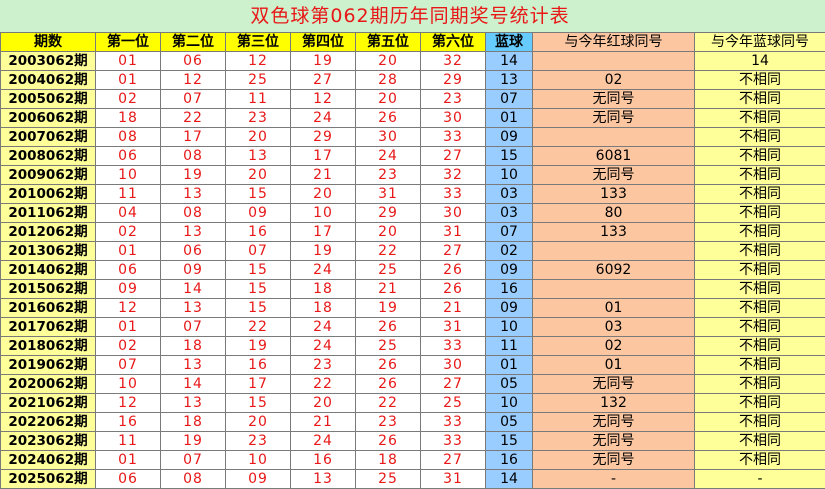 This screenshot has width=825, height=489. I want to click on red-same-cell: 6092, so click(614, 270).